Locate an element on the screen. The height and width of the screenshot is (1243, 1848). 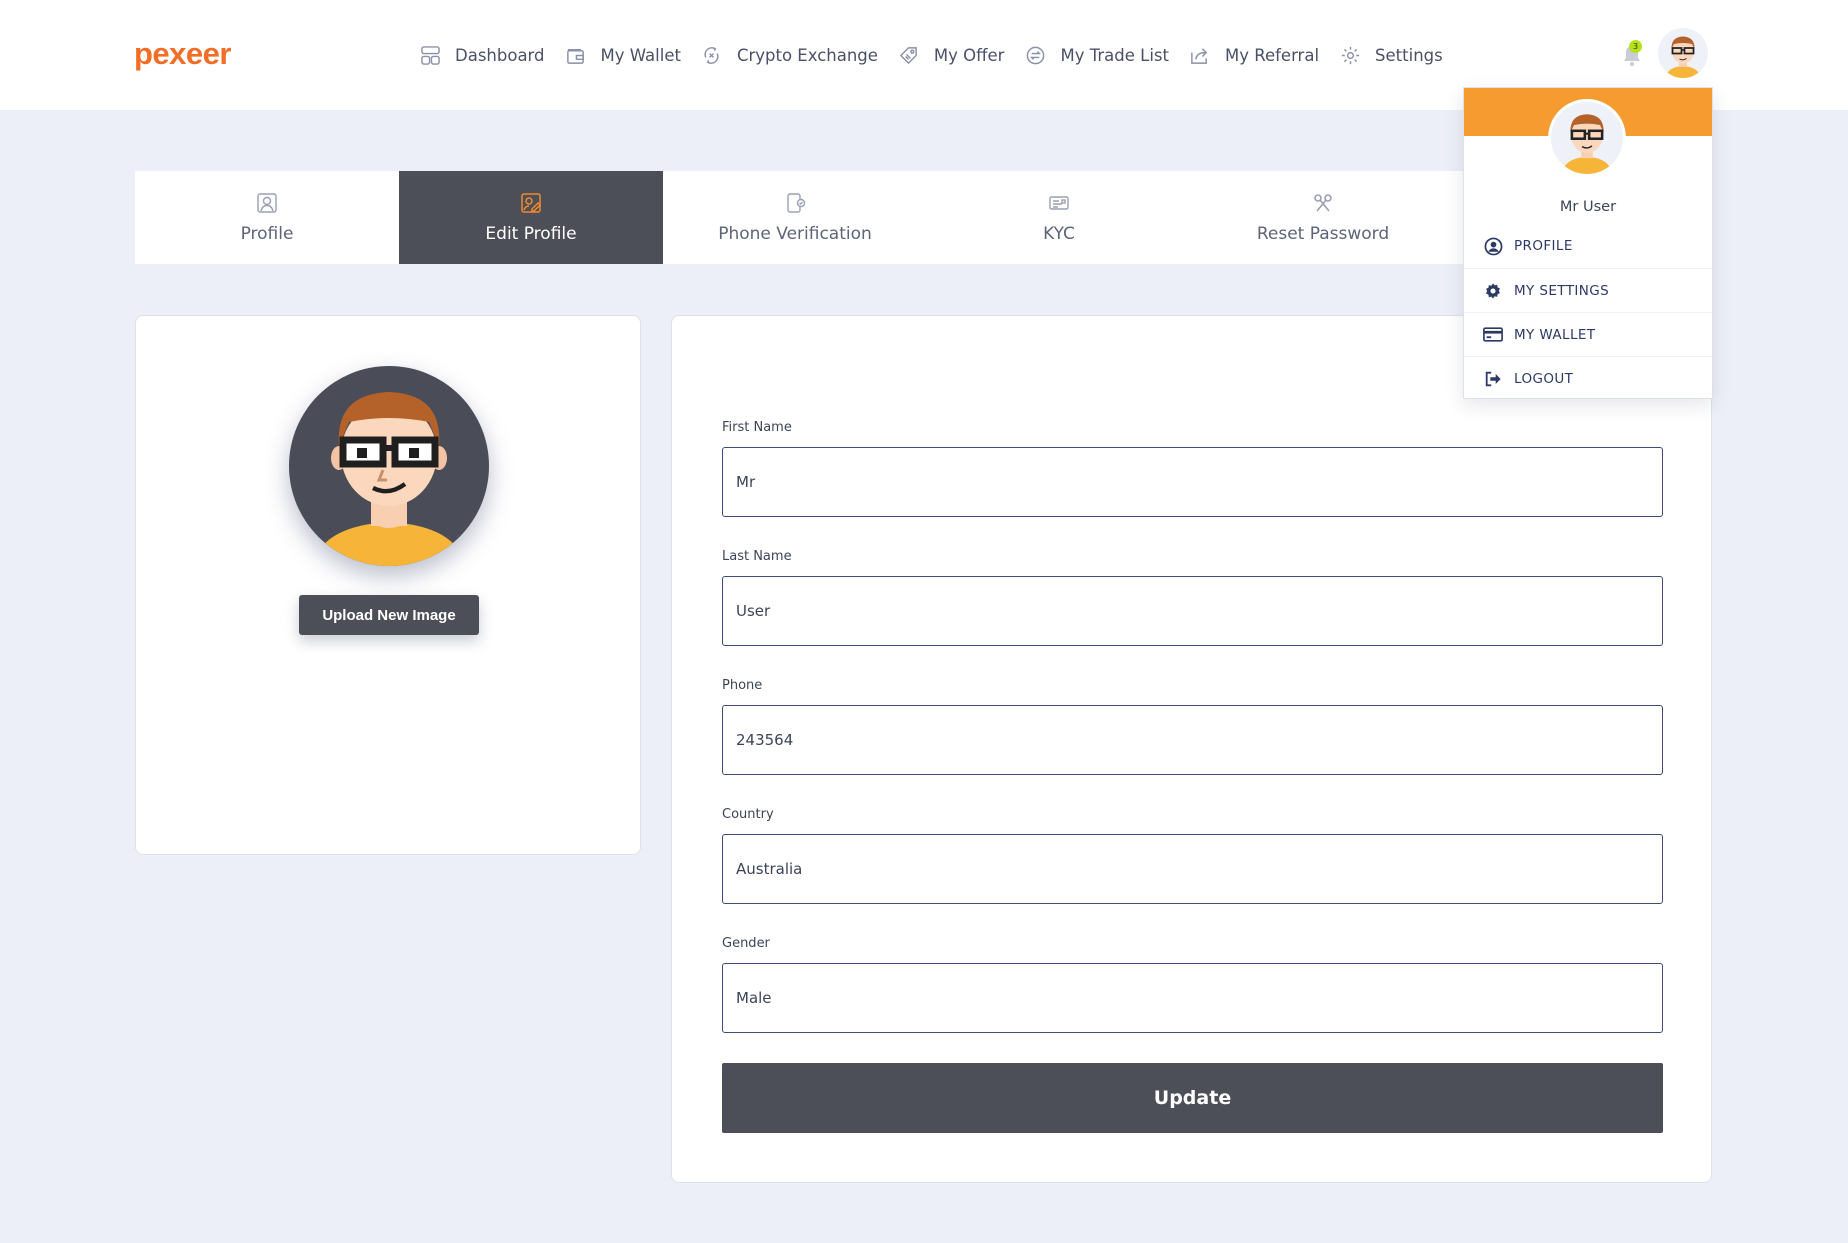
notification-count-badge: 3 is located at coordinates (1635, 46).